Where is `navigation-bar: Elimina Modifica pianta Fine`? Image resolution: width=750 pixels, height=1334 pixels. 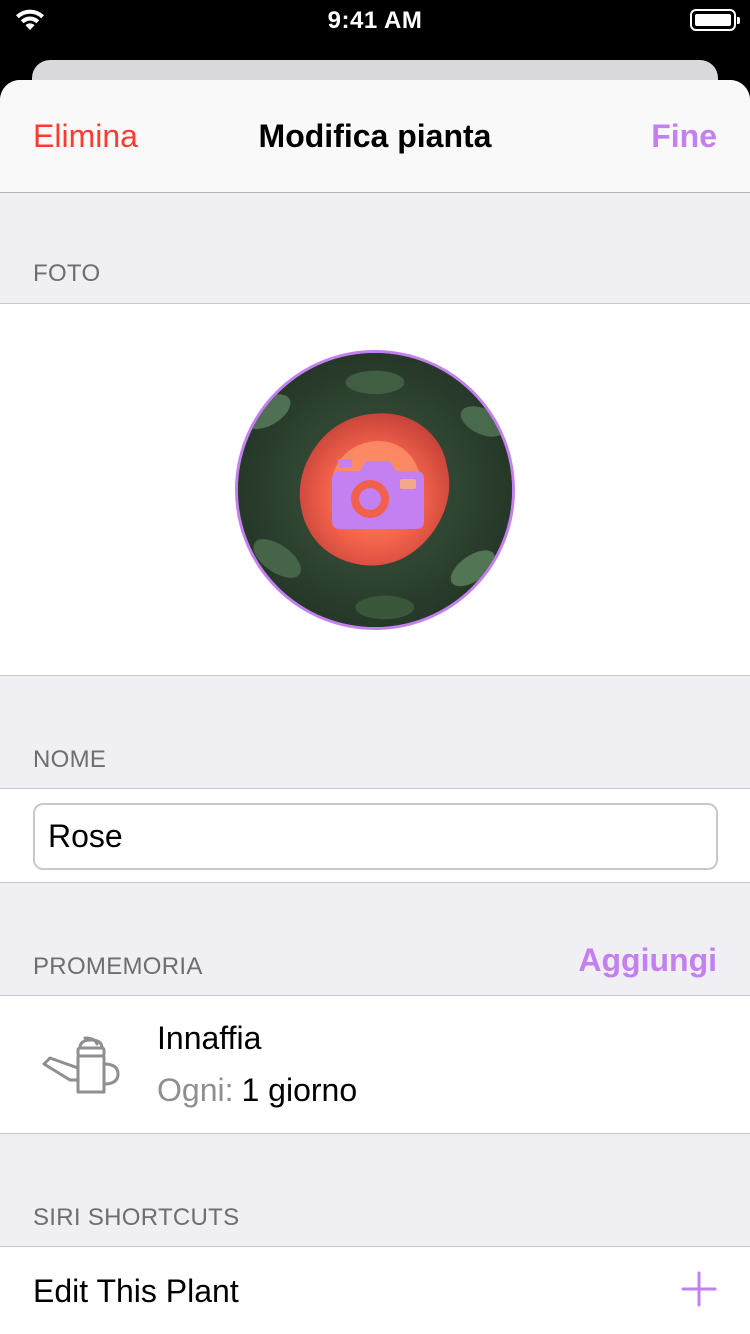 navigation-bar: Elimina Modifica pianta Fine is located at coordinates (375, 136).